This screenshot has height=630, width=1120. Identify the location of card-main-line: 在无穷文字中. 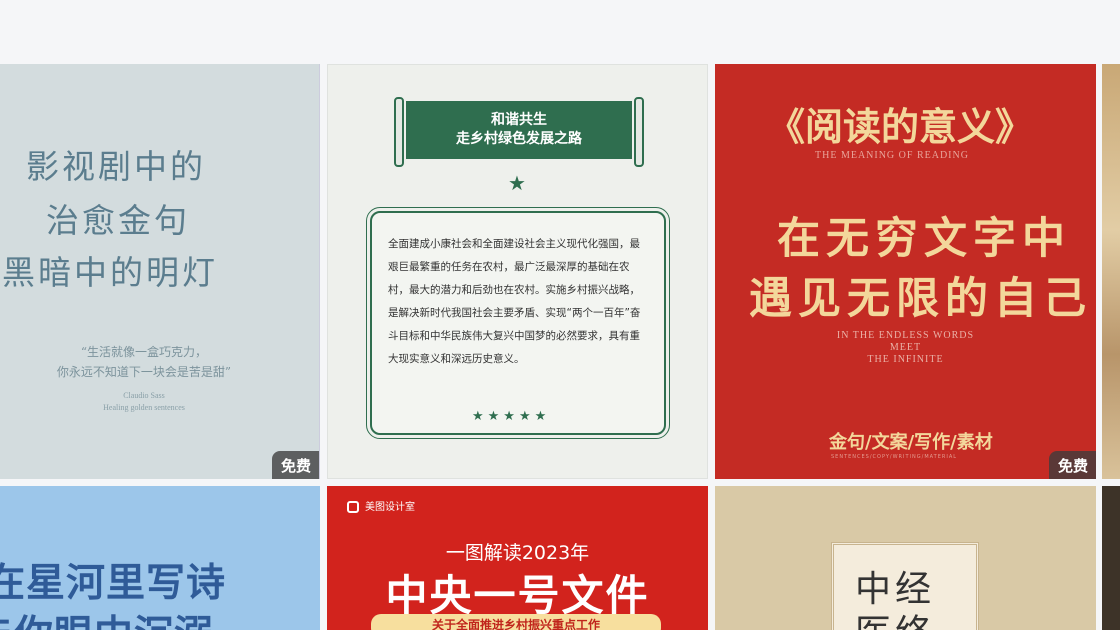
(924, 239).